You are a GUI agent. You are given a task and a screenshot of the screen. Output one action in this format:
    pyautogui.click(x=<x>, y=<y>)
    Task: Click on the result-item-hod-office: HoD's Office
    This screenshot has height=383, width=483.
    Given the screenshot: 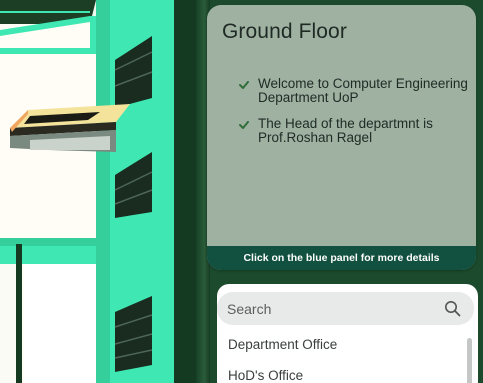 What is the action you would take?
    pyautogui.click(x=343, y=375)
    